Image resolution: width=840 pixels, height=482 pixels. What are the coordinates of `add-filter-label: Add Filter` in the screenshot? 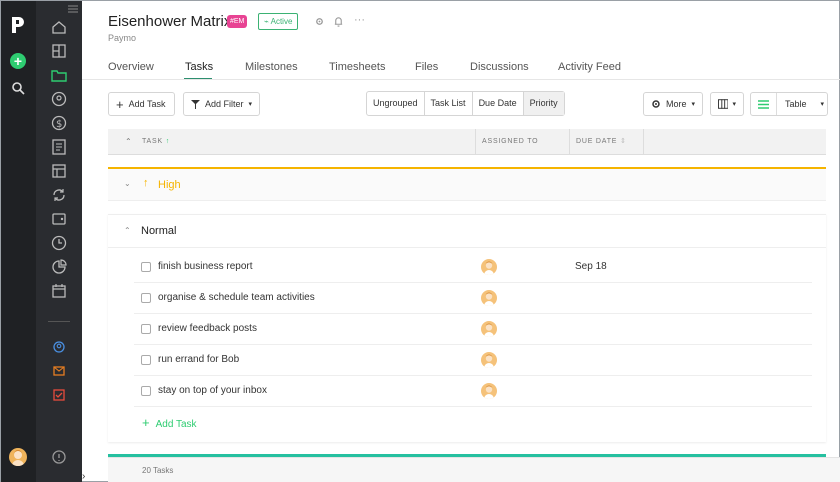 It's located at (224, 104).